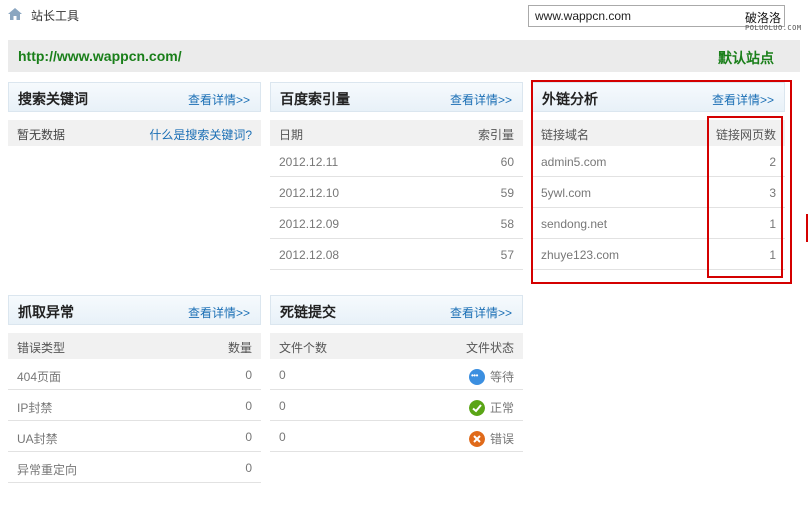 The image size is (810, 532). I want to click on table-row: 2012.12.11 60, so click(396, 161).